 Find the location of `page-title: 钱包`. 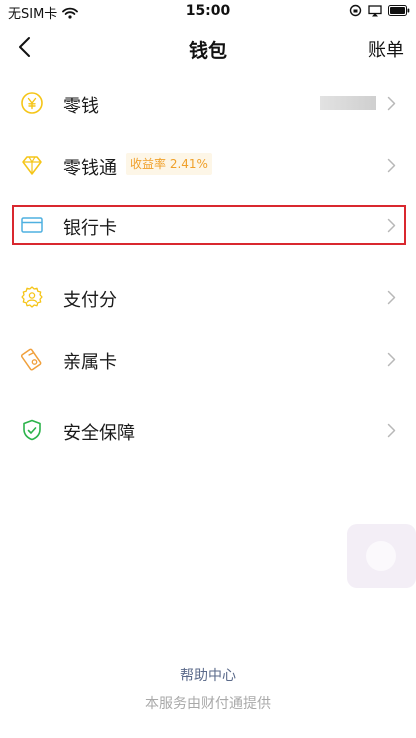

page-title: 钱包 is located at coordinates (207, 51).